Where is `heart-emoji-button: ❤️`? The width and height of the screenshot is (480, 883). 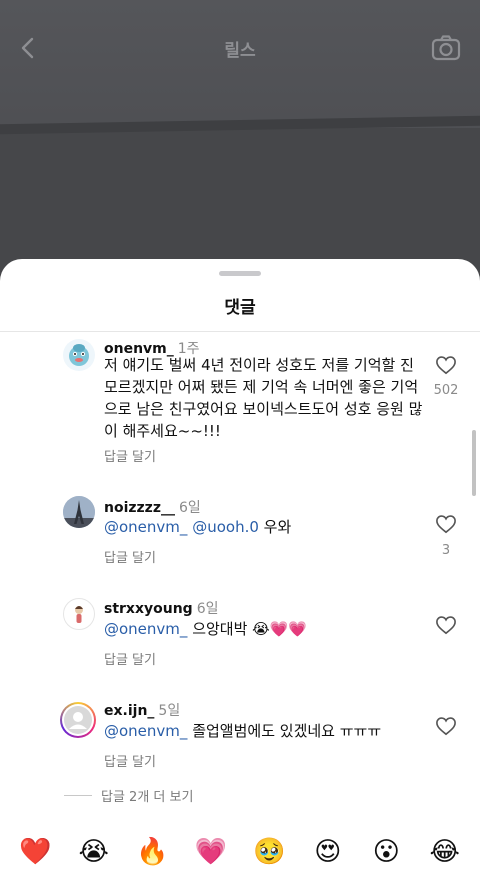 heart-emoji-button: ❤️ is located at coordinates (35, 852).